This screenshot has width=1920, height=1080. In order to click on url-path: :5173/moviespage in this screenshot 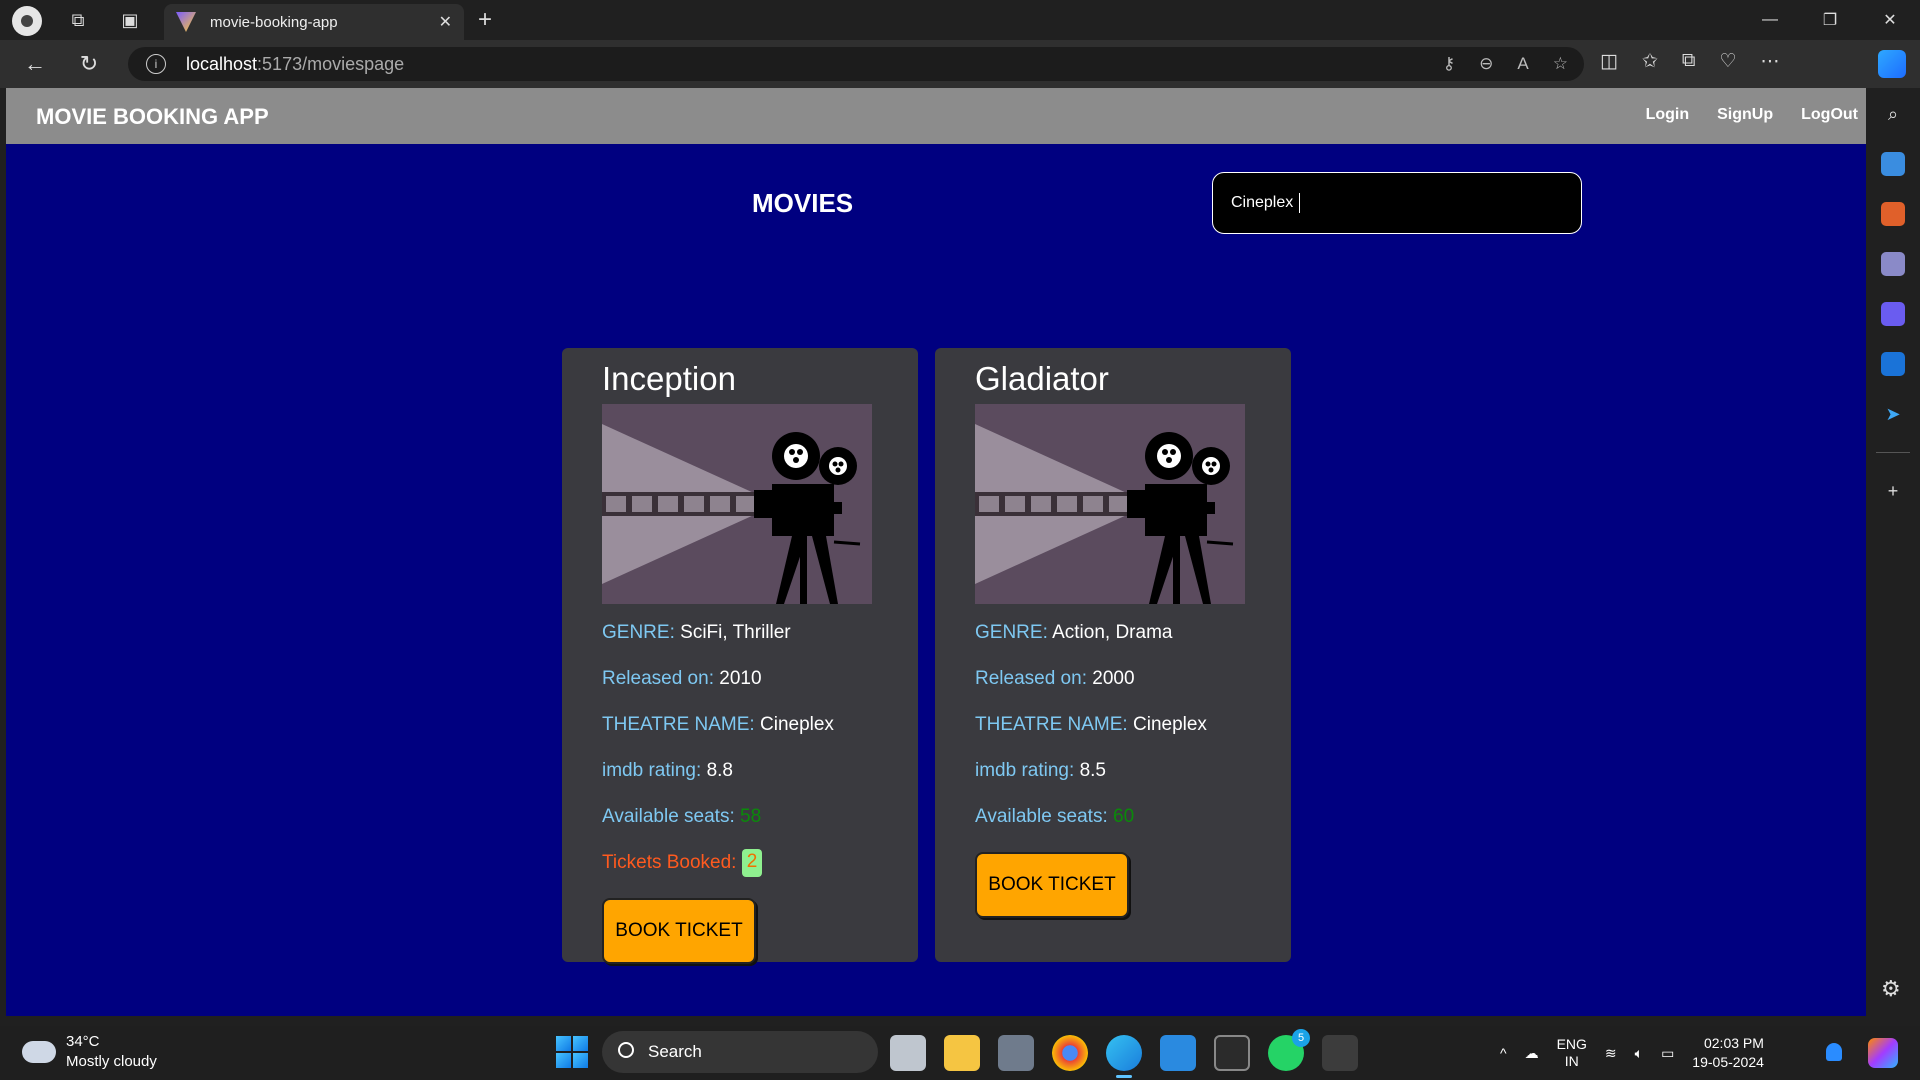, I will do `click(331, 63)`.